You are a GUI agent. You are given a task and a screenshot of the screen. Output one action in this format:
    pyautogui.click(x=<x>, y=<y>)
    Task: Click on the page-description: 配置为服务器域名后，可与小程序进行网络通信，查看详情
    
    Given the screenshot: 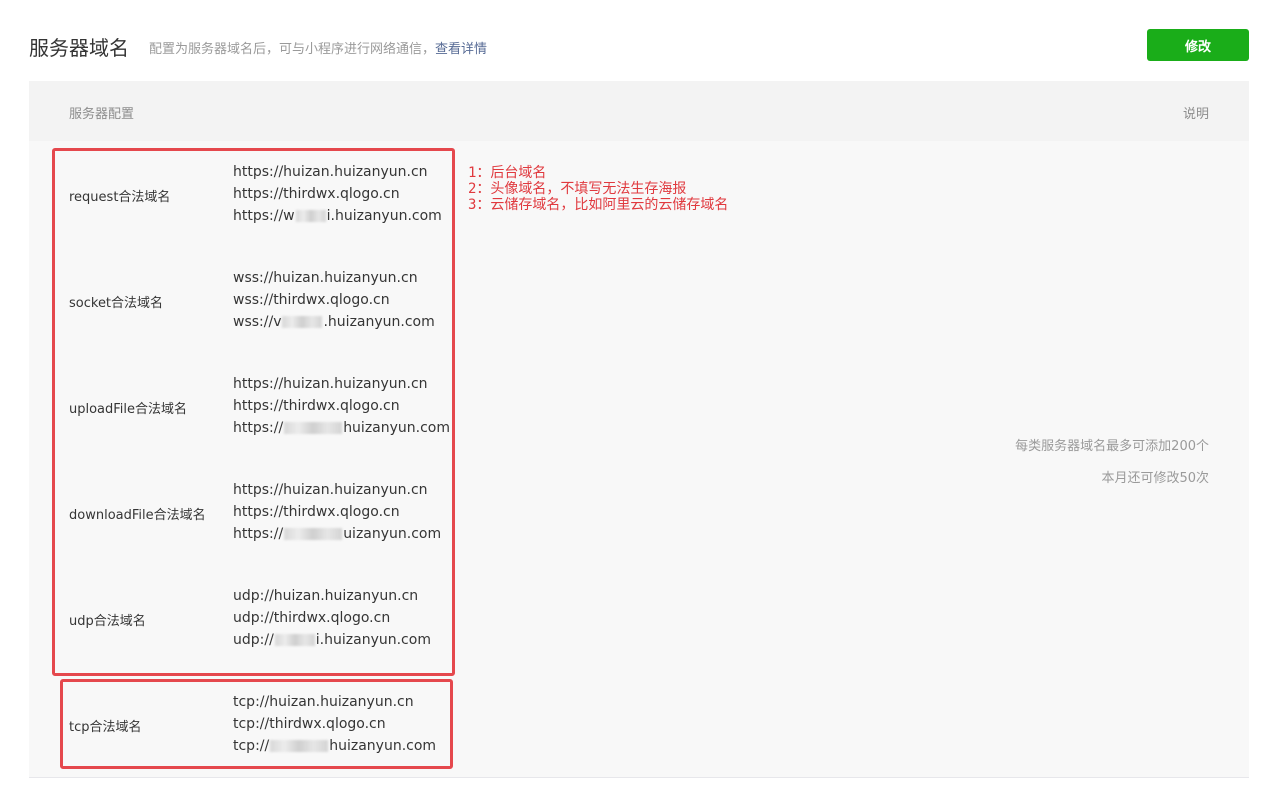 What is the action you would take?
    pyautogui.click(x=318, y=47)
    